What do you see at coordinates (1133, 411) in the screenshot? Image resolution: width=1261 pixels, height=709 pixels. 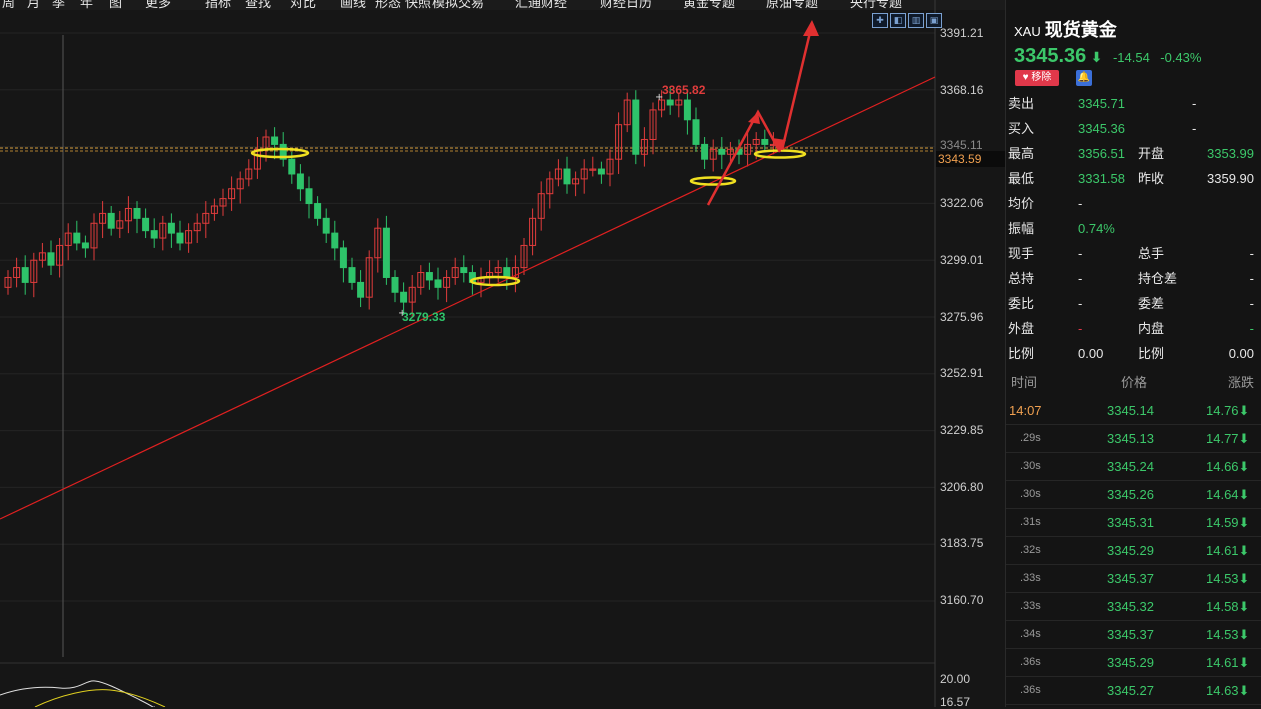 I see `tick-row: 14:07 3345.14 14.76⬇` at bounding box center [1133, 411].